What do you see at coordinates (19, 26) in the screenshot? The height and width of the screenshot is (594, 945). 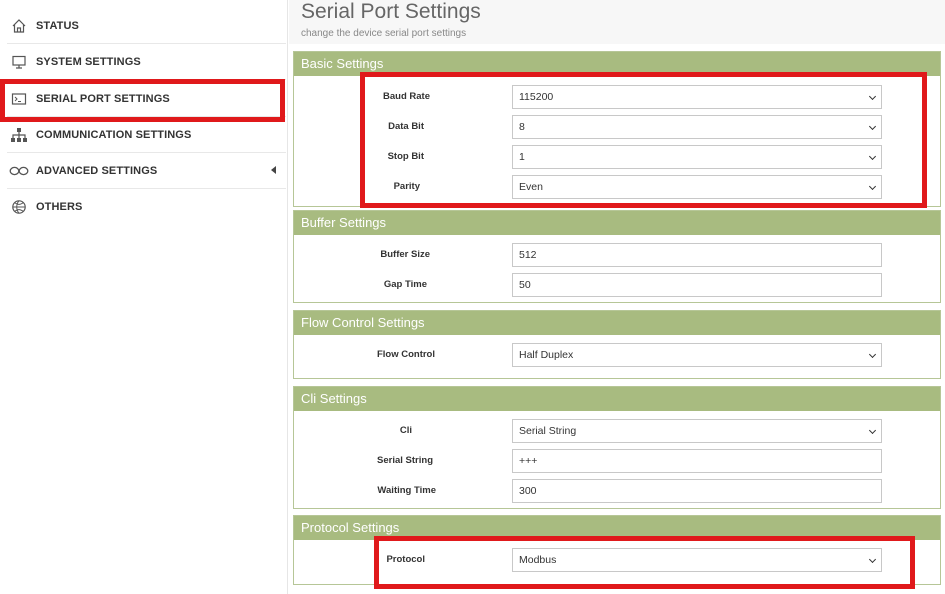 I see `home-icon` at bounding box center [19, 26].